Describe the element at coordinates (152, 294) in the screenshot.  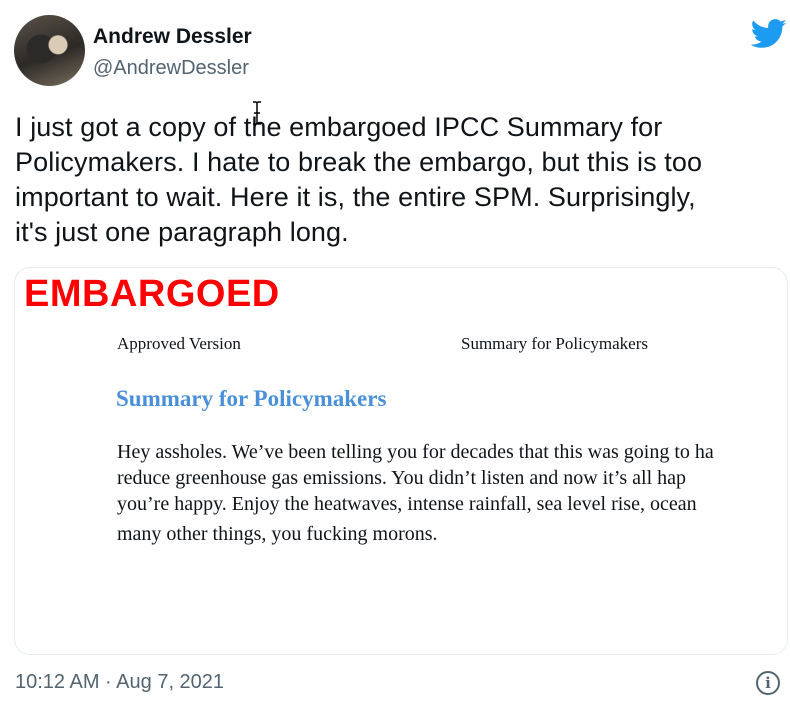
I see `embargoed-stamp: EMBARGOED` at that location.